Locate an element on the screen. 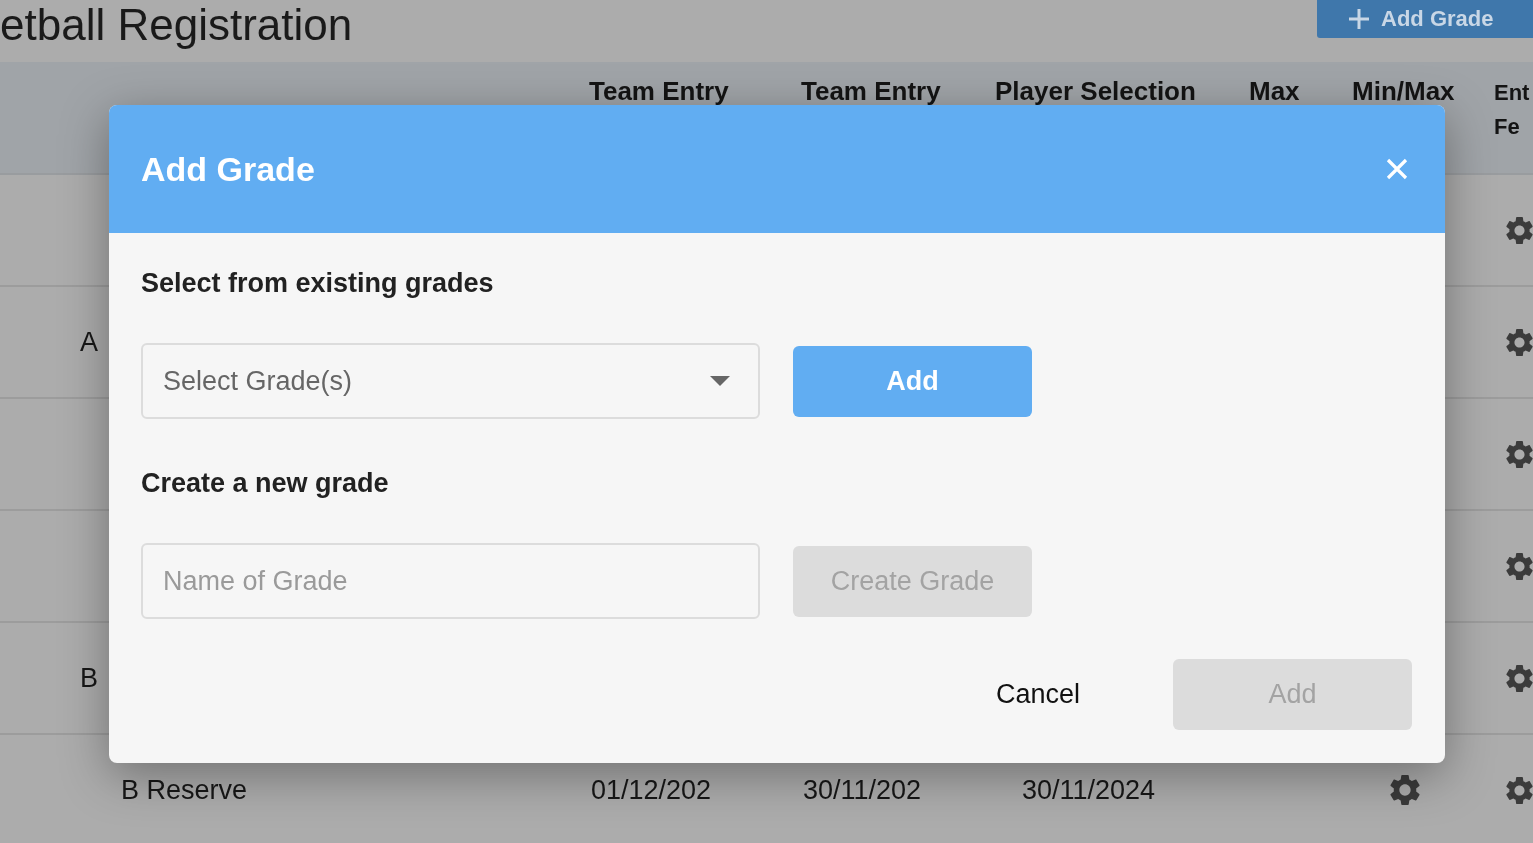  column-header: Player Selection is located at coordinates (1095, 91).